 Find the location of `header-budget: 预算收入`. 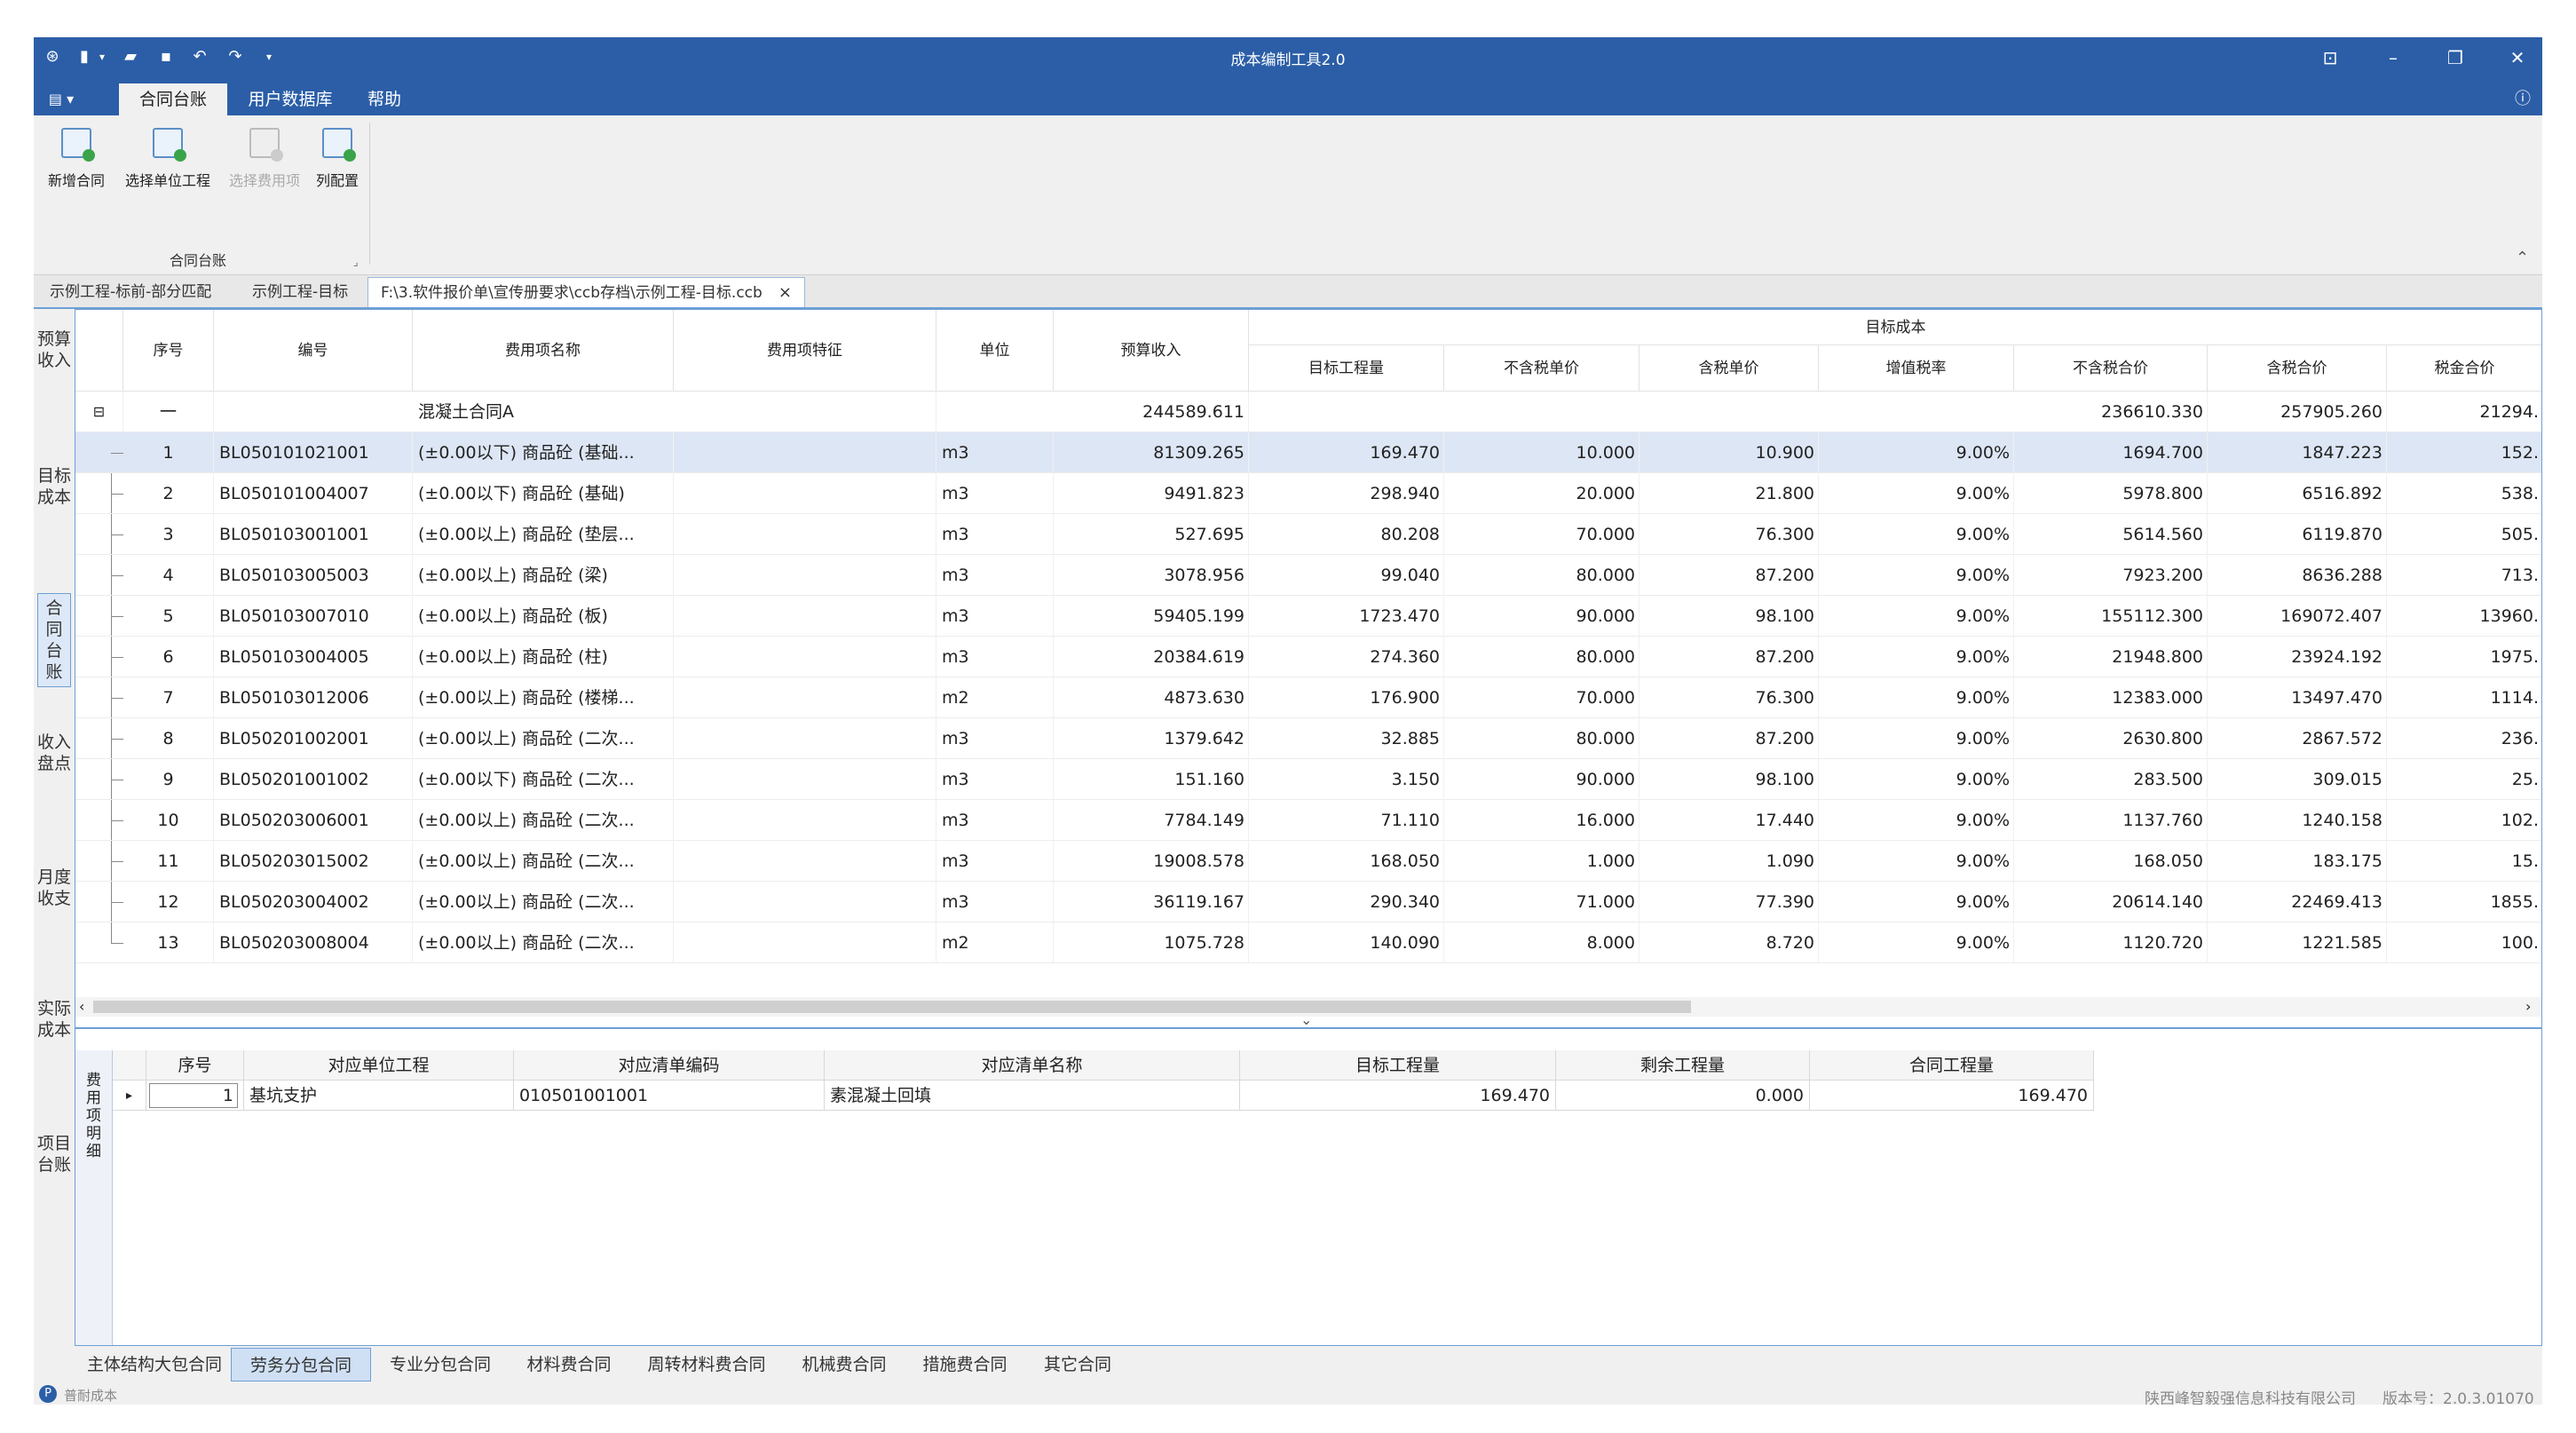

header-budget: 预算收入 is located at coordinates (1151, 351).